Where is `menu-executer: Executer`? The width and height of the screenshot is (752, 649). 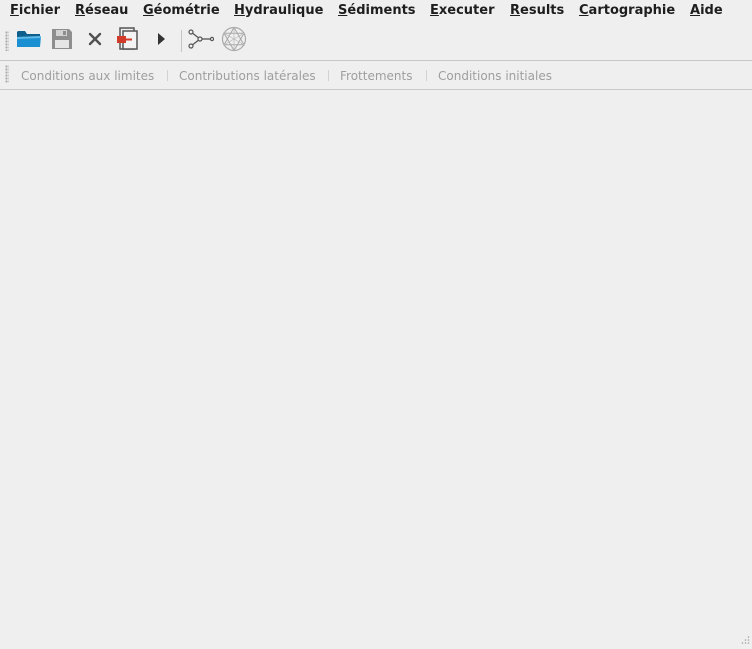
menu-executer: Executer is located at coordinates (462, 10).